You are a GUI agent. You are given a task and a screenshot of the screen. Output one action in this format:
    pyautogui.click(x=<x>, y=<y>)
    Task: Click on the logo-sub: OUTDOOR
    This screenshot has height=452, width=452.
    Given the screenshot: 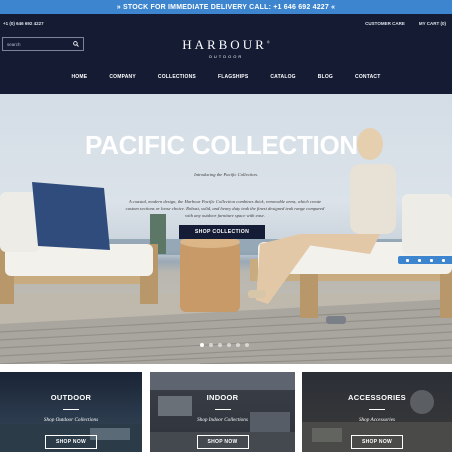 What is the action you would take?
    pyautogui.click(x=226, y=56)
    